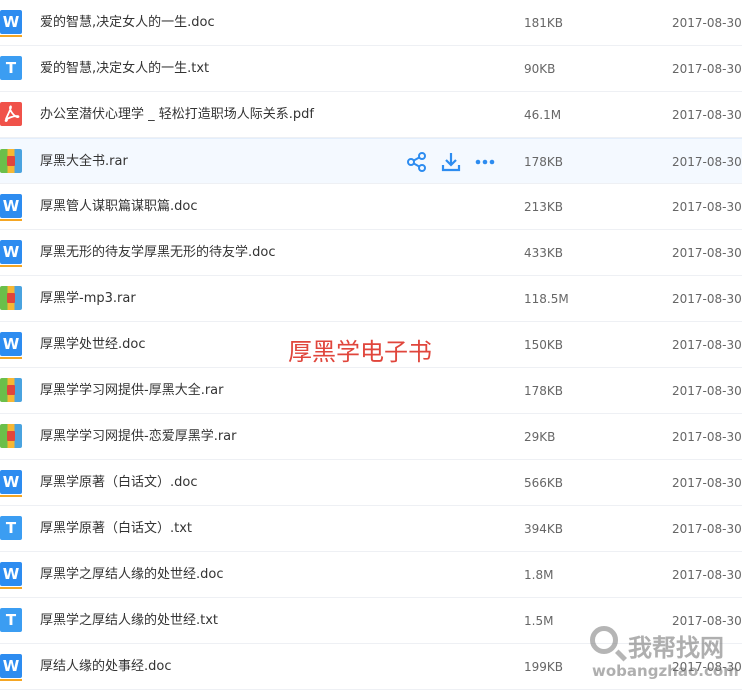 The height and width of the screenshot is (694, 742). Describe the element at coordinates (106, 667) in the screenshot. I see `file-name: 厚结人缘的处事经.doc` at that location.